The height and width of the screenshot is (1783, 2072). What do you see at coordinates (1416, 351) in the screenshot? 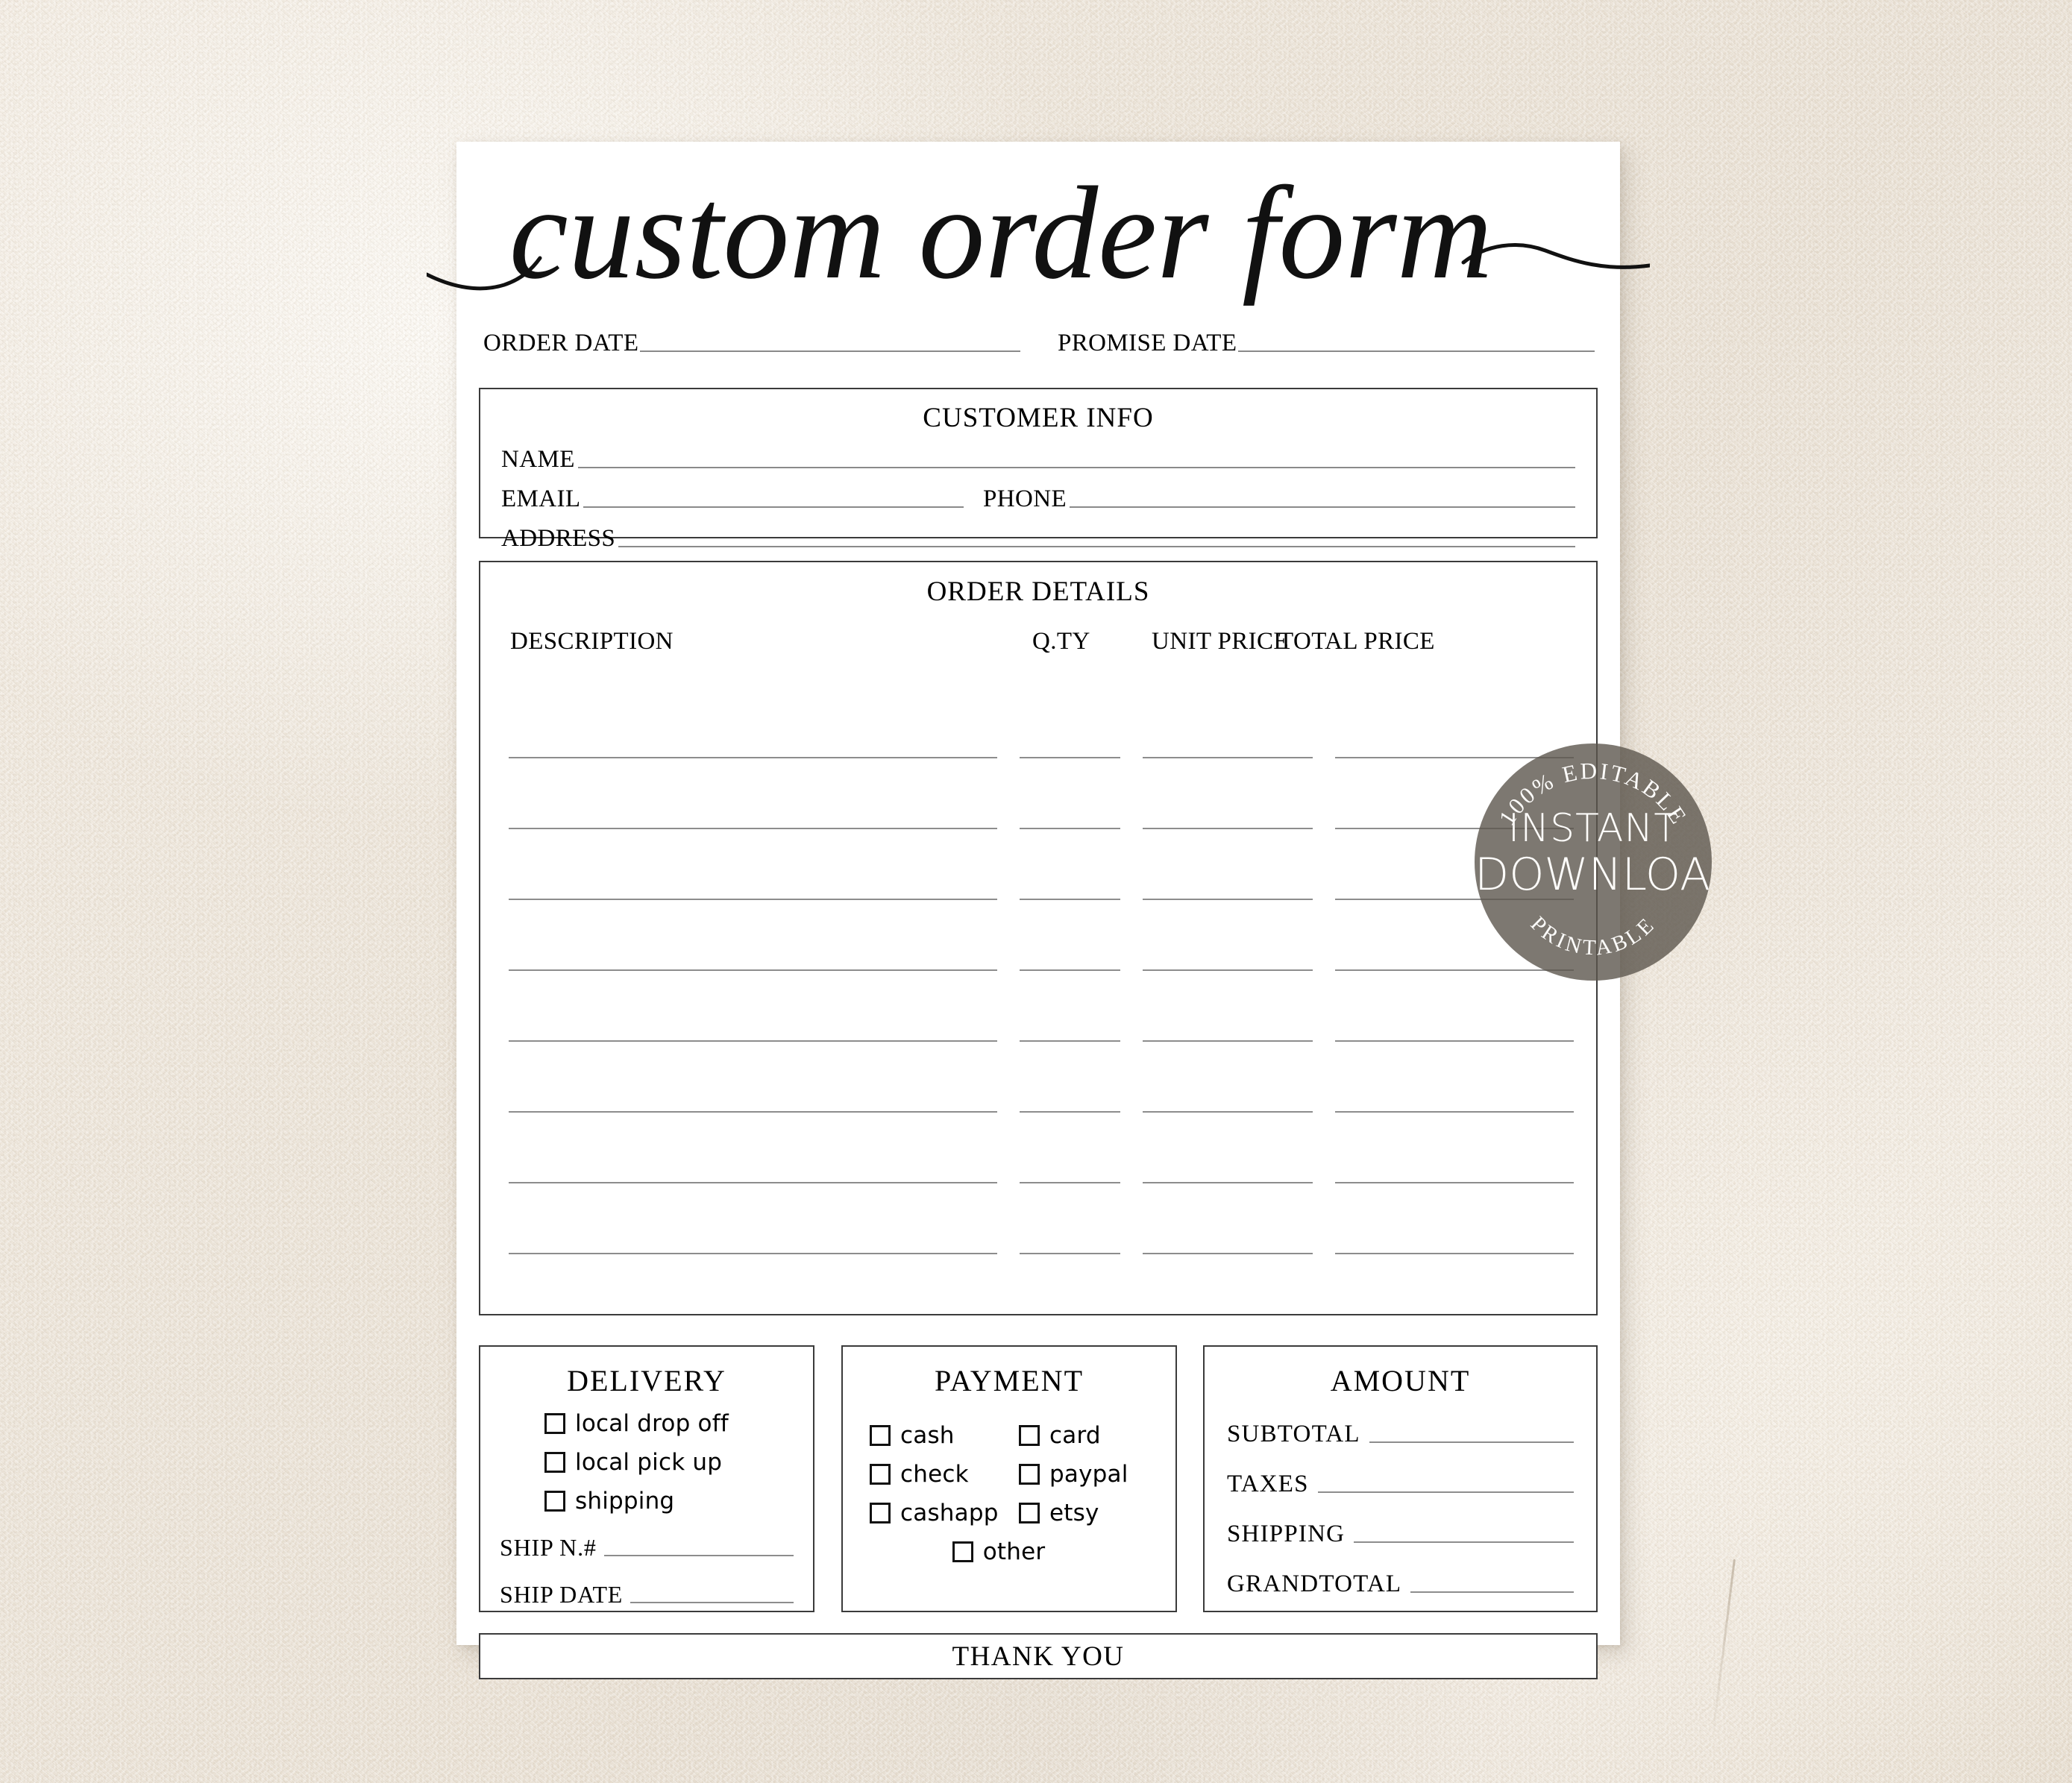
I see `promise-date-input` at bounding box center [1416, 351].